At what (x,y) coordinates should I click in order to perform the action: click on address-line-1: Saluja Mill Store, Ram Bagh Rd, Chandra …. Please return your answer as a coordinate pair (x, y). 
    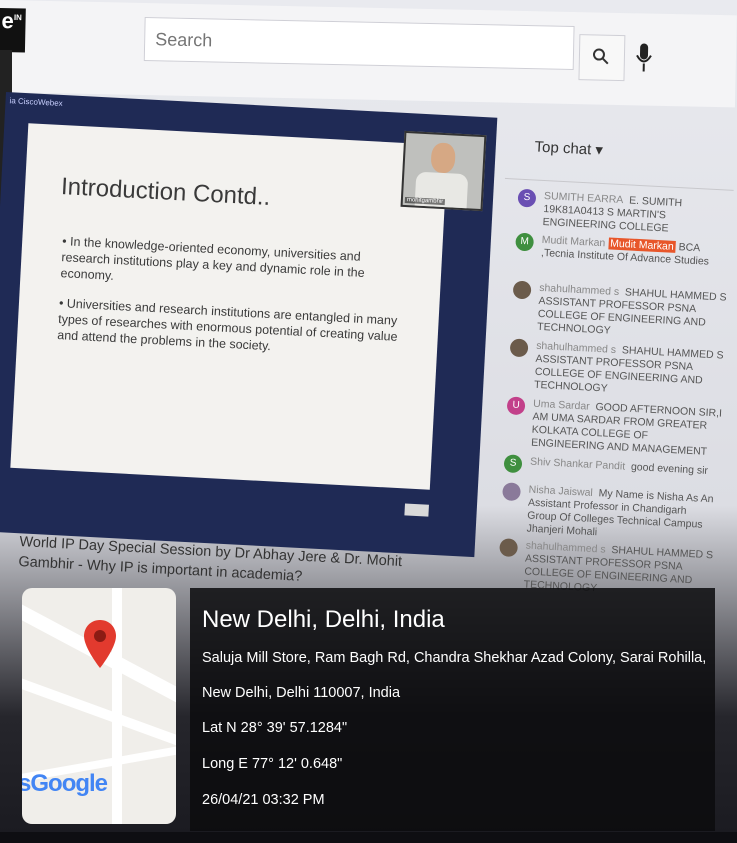
    Looking at the image, I should click on (454, 658).